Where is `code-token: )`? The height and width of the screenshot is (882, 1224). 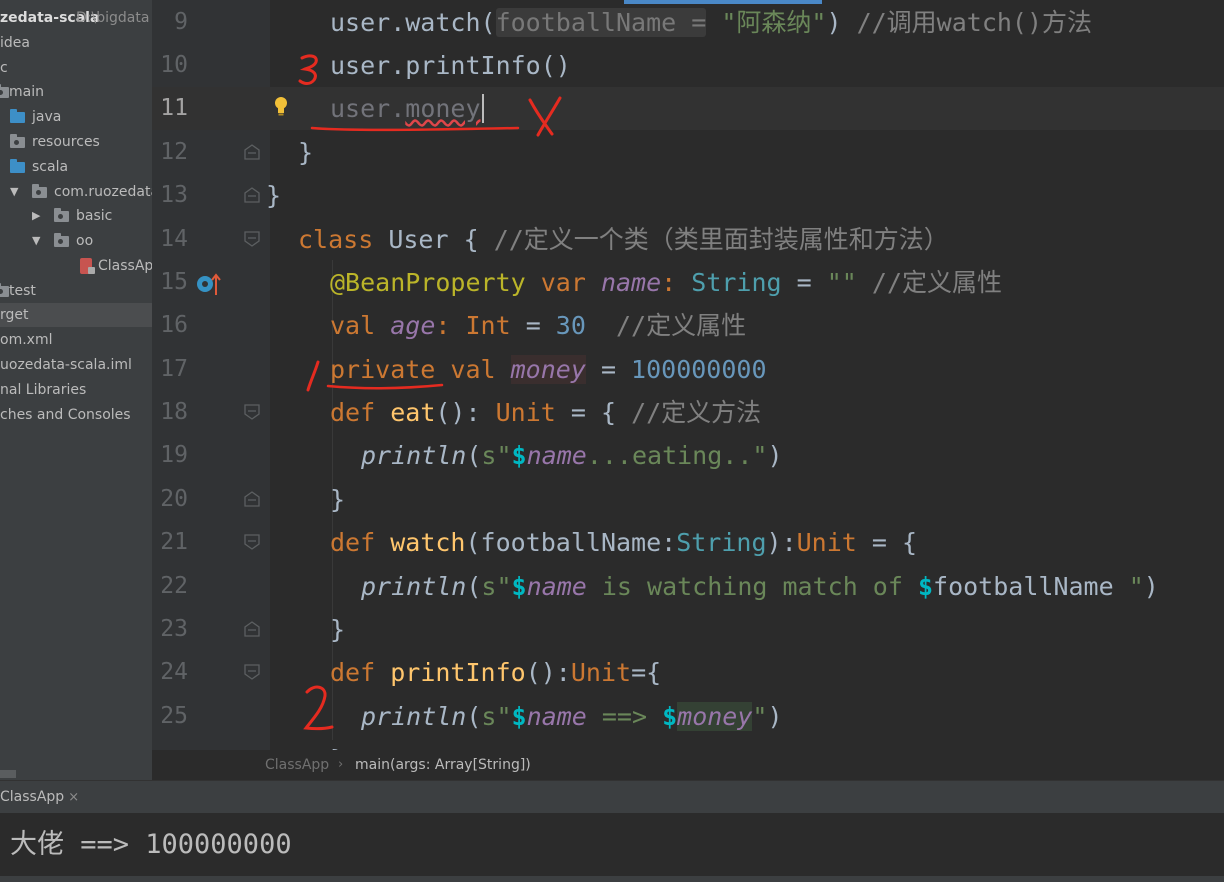
code-token: ) is located at coordinates (775, 716).